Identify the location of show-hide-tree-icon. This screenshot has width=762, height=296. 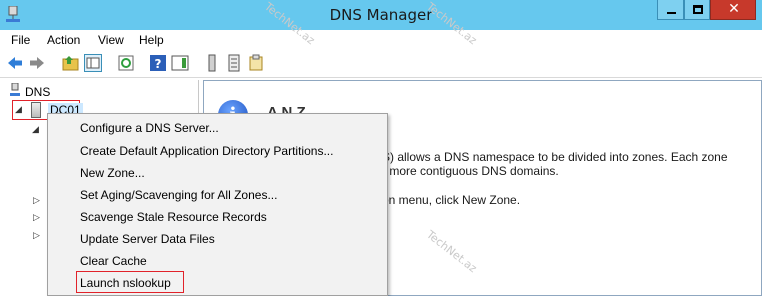
(93, 63).